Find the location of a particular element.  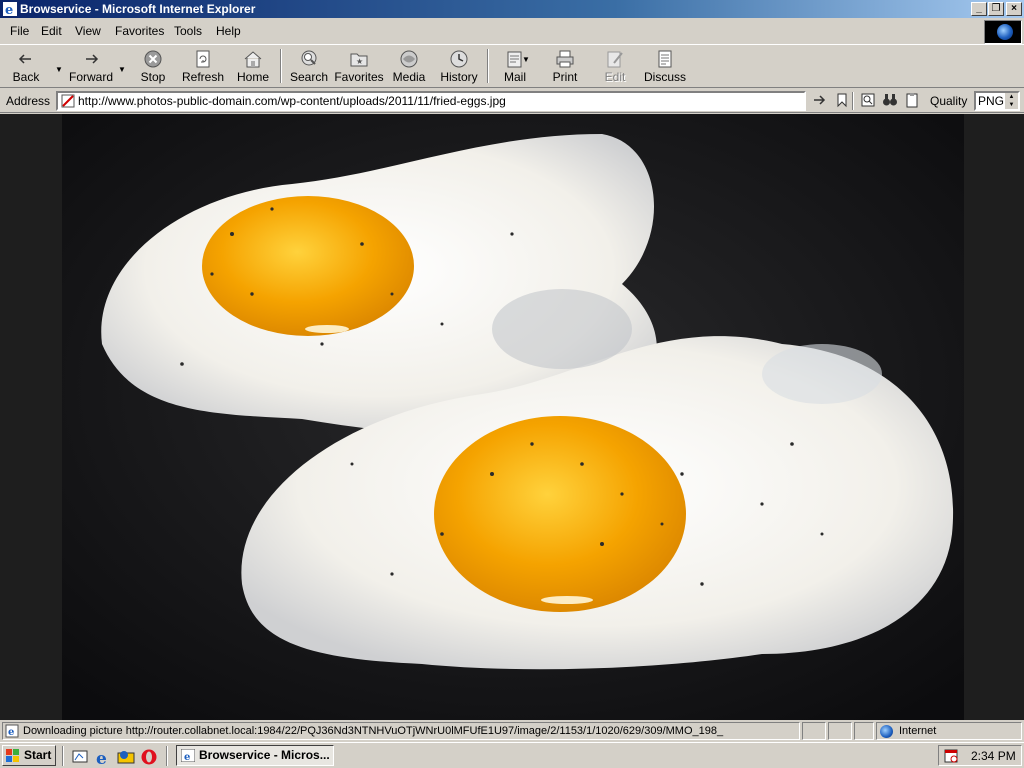

menu-view: View is located at coordinates (88, 31).